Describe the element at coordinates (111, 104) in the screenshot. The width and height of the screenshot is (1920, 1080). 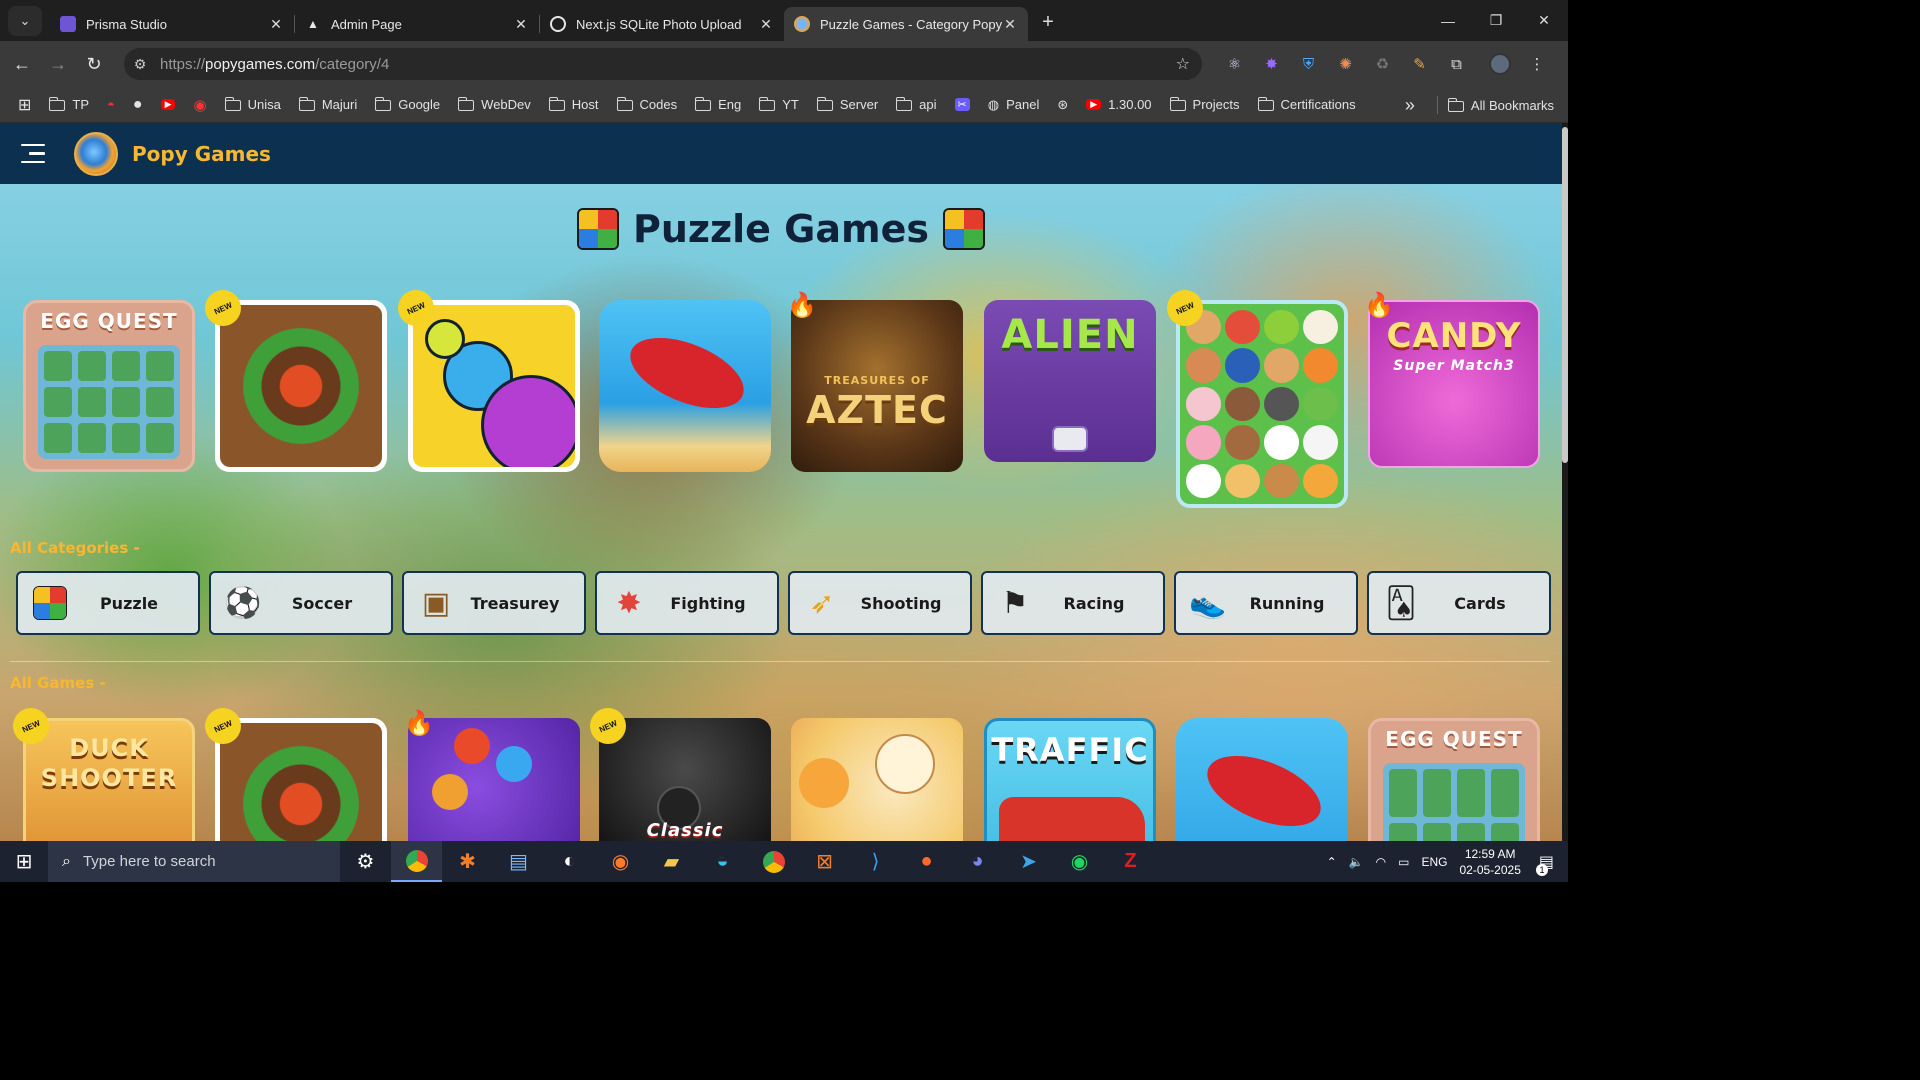
I see `bookmark-speed: ◓` at that location.